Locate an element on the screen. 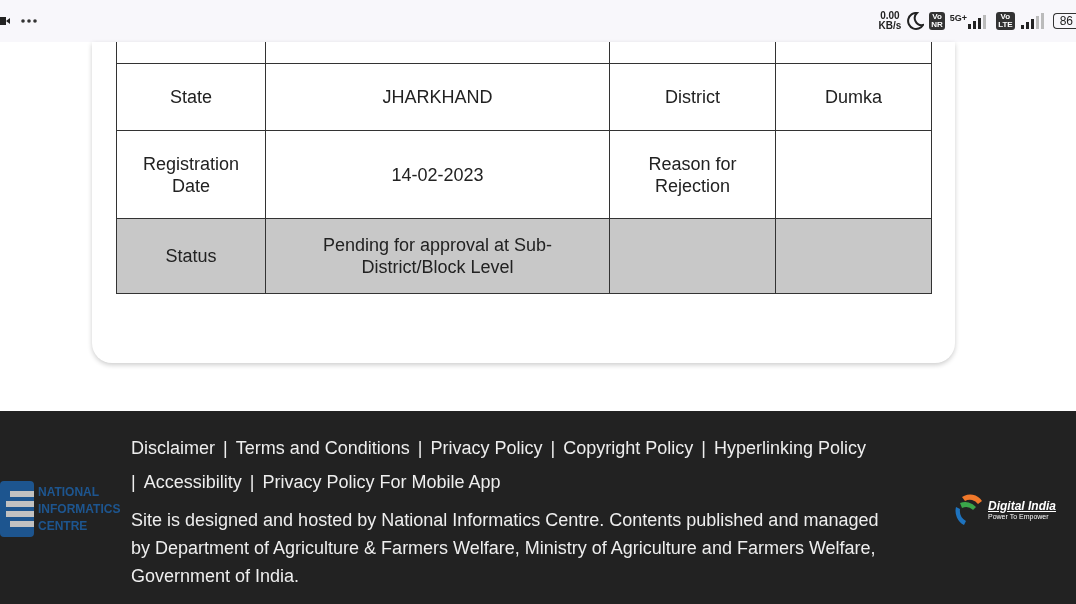 The height and width of the screenshot is (604, 1076). speed-unit: KB/s is located at coordinates (890, 26).